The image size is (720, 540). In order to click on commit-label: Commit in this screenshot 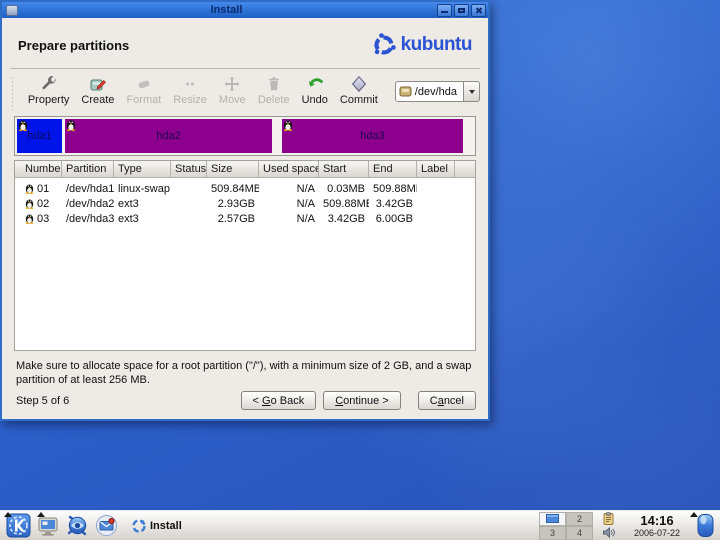, I will do `click(358, 100)`.